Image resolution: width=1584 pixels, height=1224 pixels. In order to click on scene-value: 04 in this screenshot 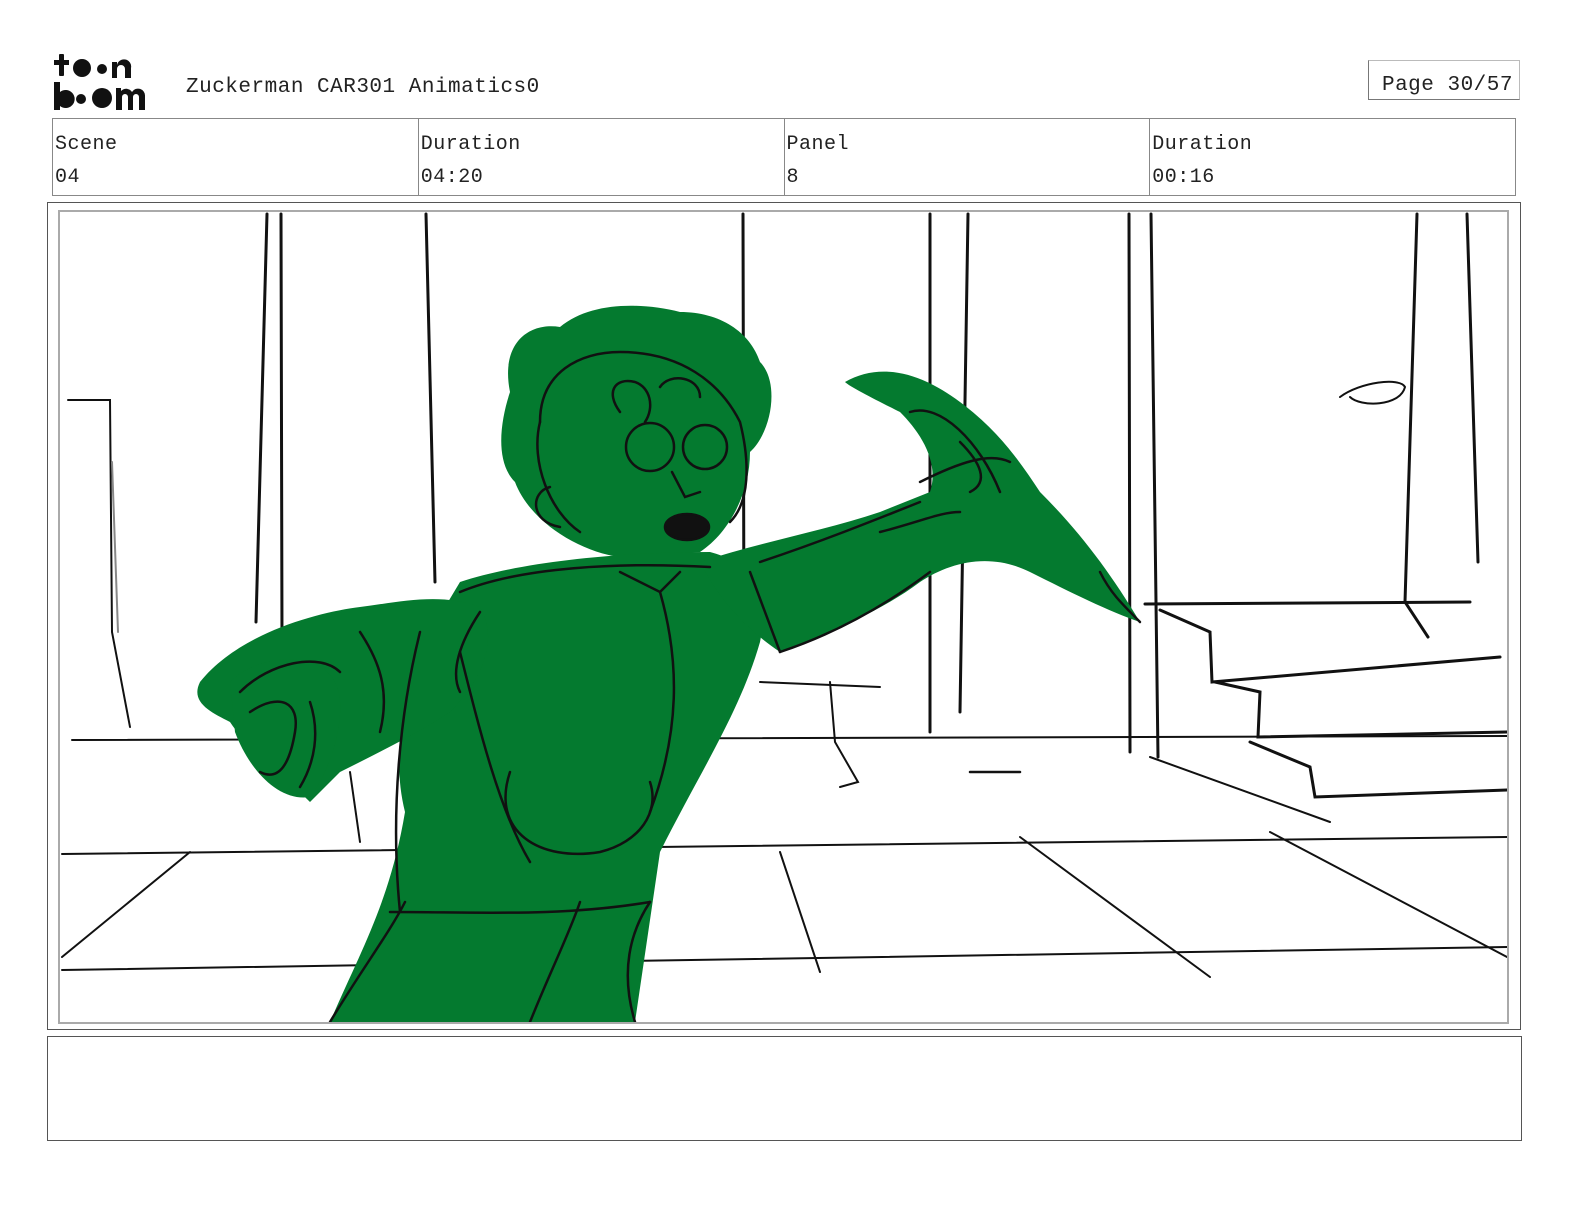, I will do `click(68, 177)`.